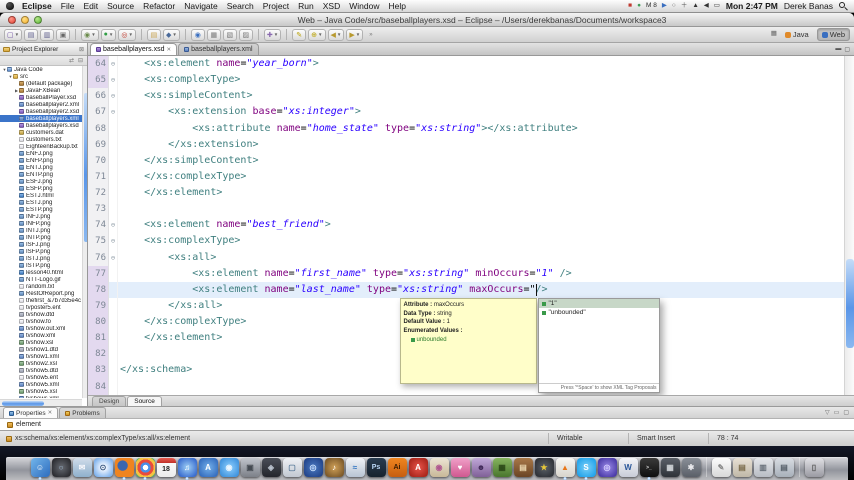 This screenshot has width=854, height=480. Describe the element at coordinates (752, 6) in the screenshot. I see `menubar-clock: Mon 2:47 PM` at that location.